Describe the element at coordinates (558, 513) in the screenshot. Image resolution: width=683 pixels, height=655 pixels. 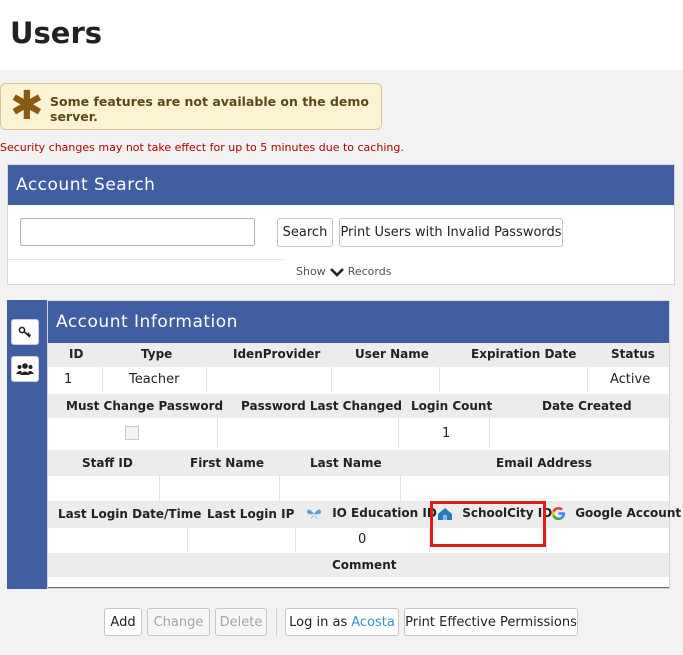
I see `google-g-icon` at that location.